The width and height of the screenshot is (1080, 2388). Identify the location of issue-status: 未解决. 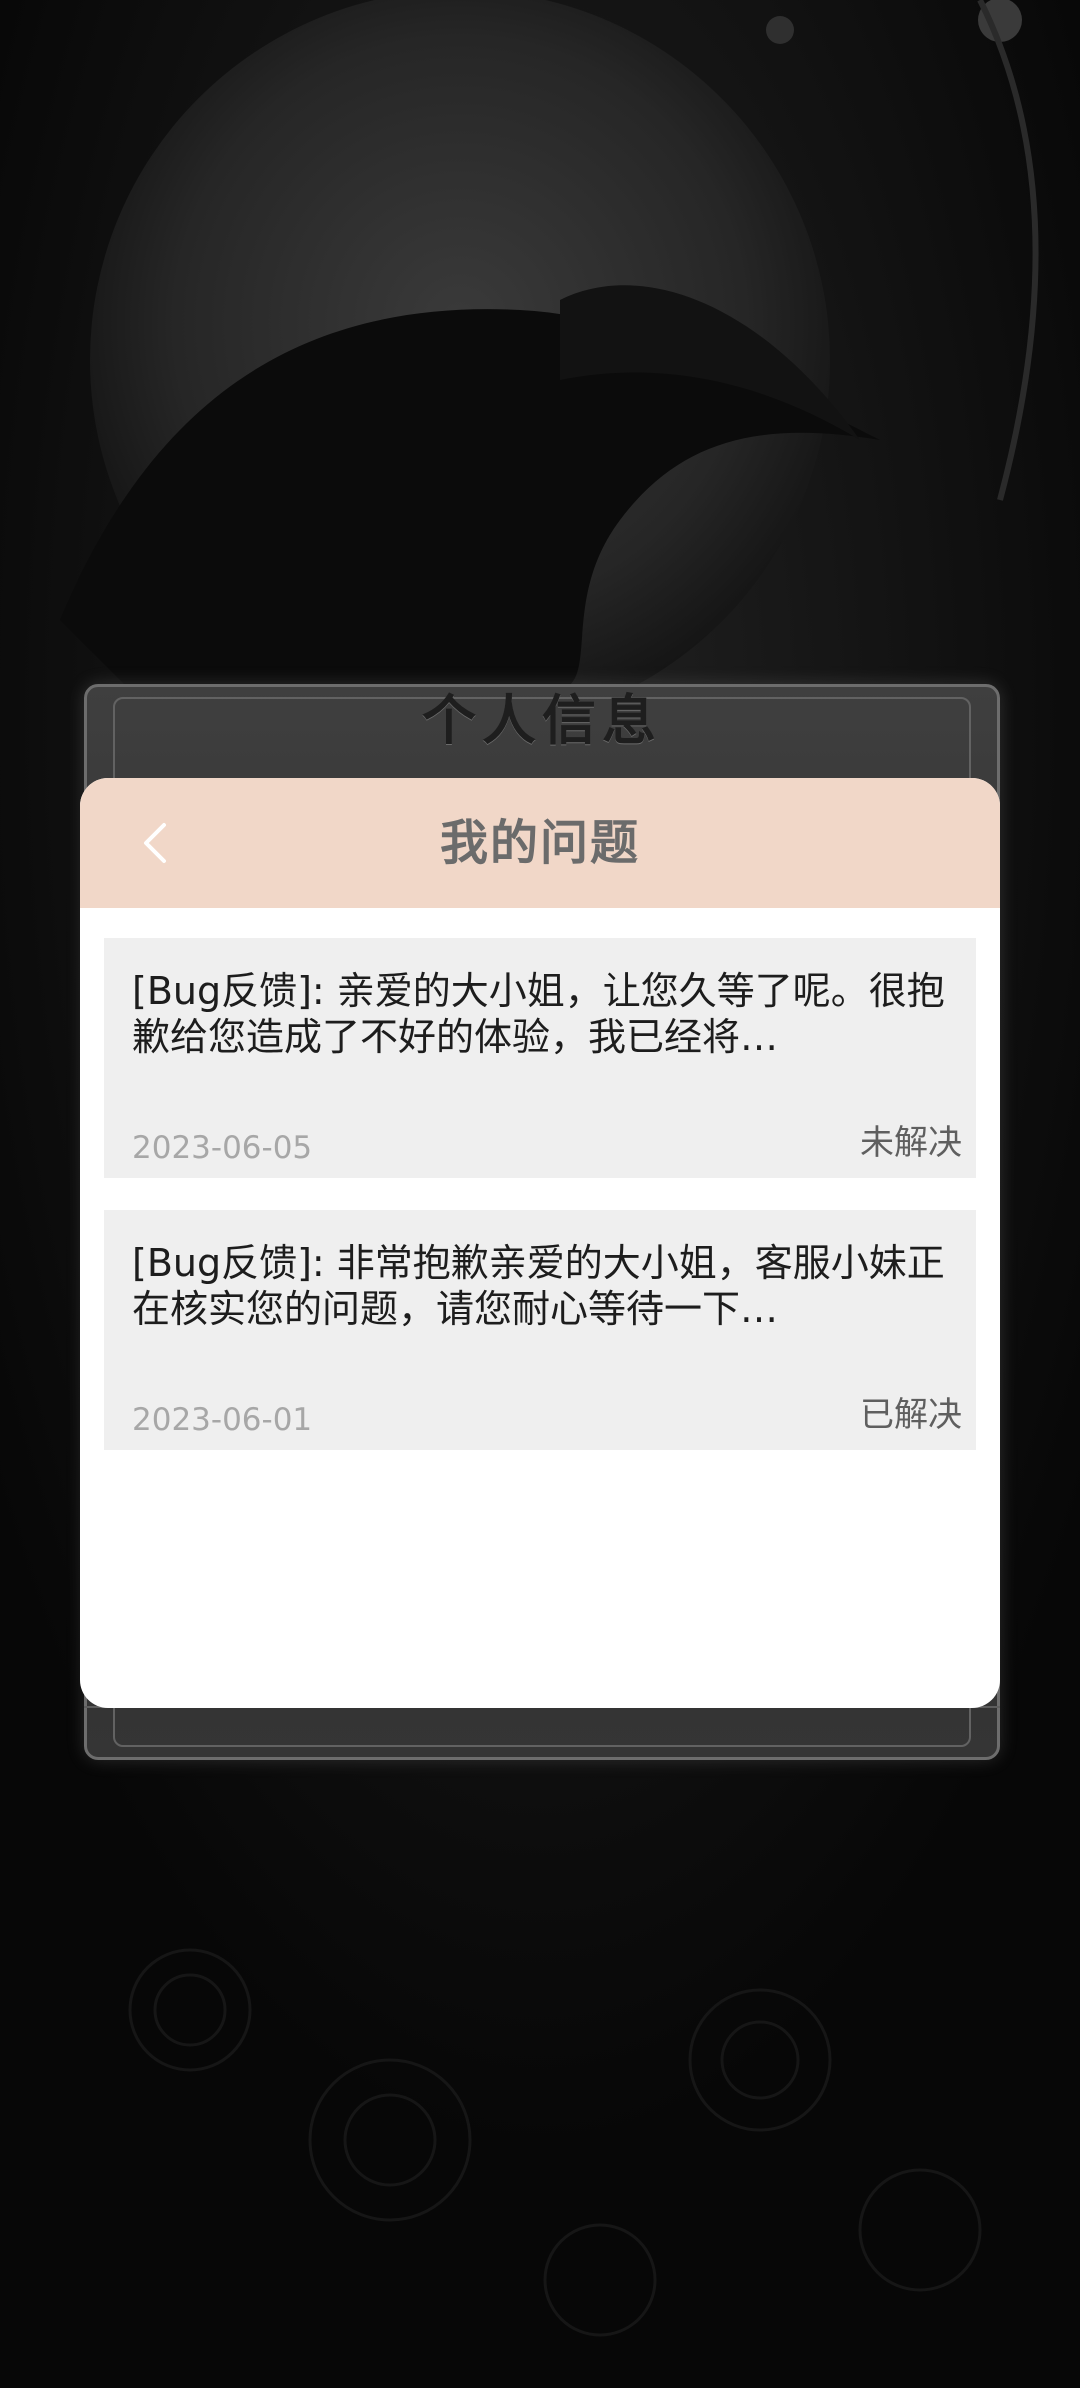
(911, 1143).